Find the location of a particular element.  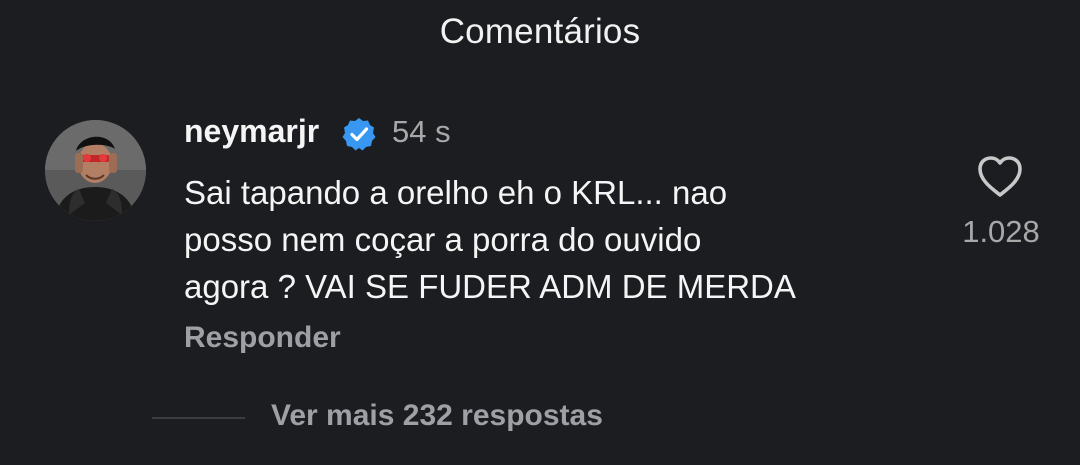

avatar-image is located at coordinates (95, 170).